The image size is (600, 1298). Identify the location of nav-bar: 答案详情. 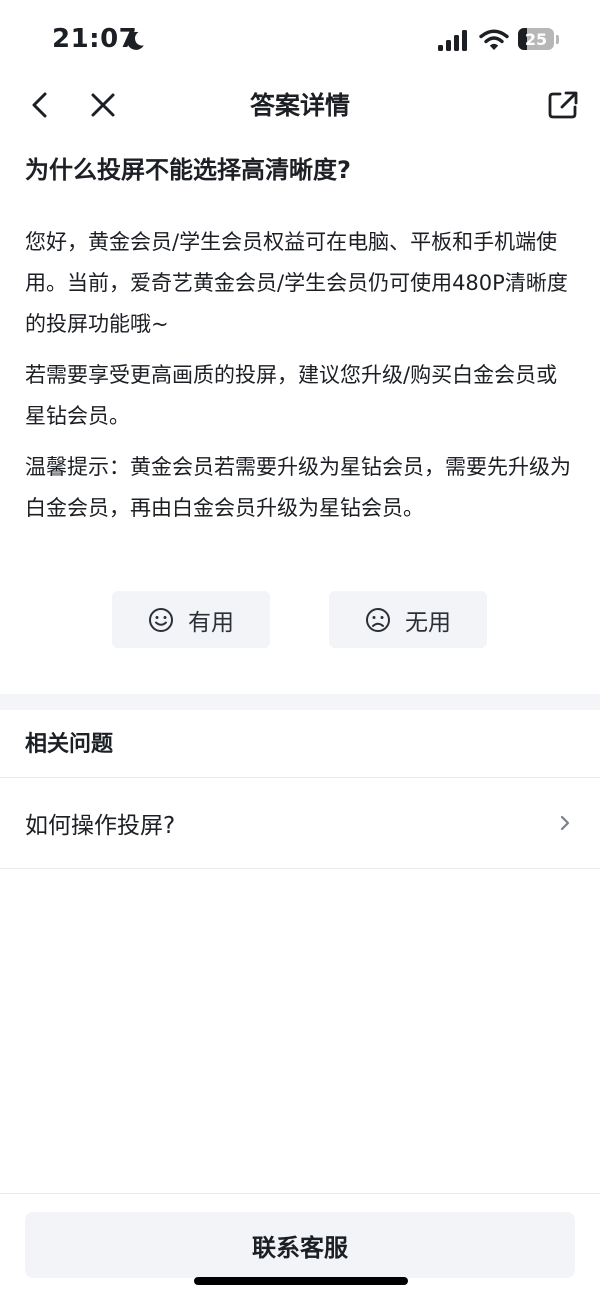
(300, 104).